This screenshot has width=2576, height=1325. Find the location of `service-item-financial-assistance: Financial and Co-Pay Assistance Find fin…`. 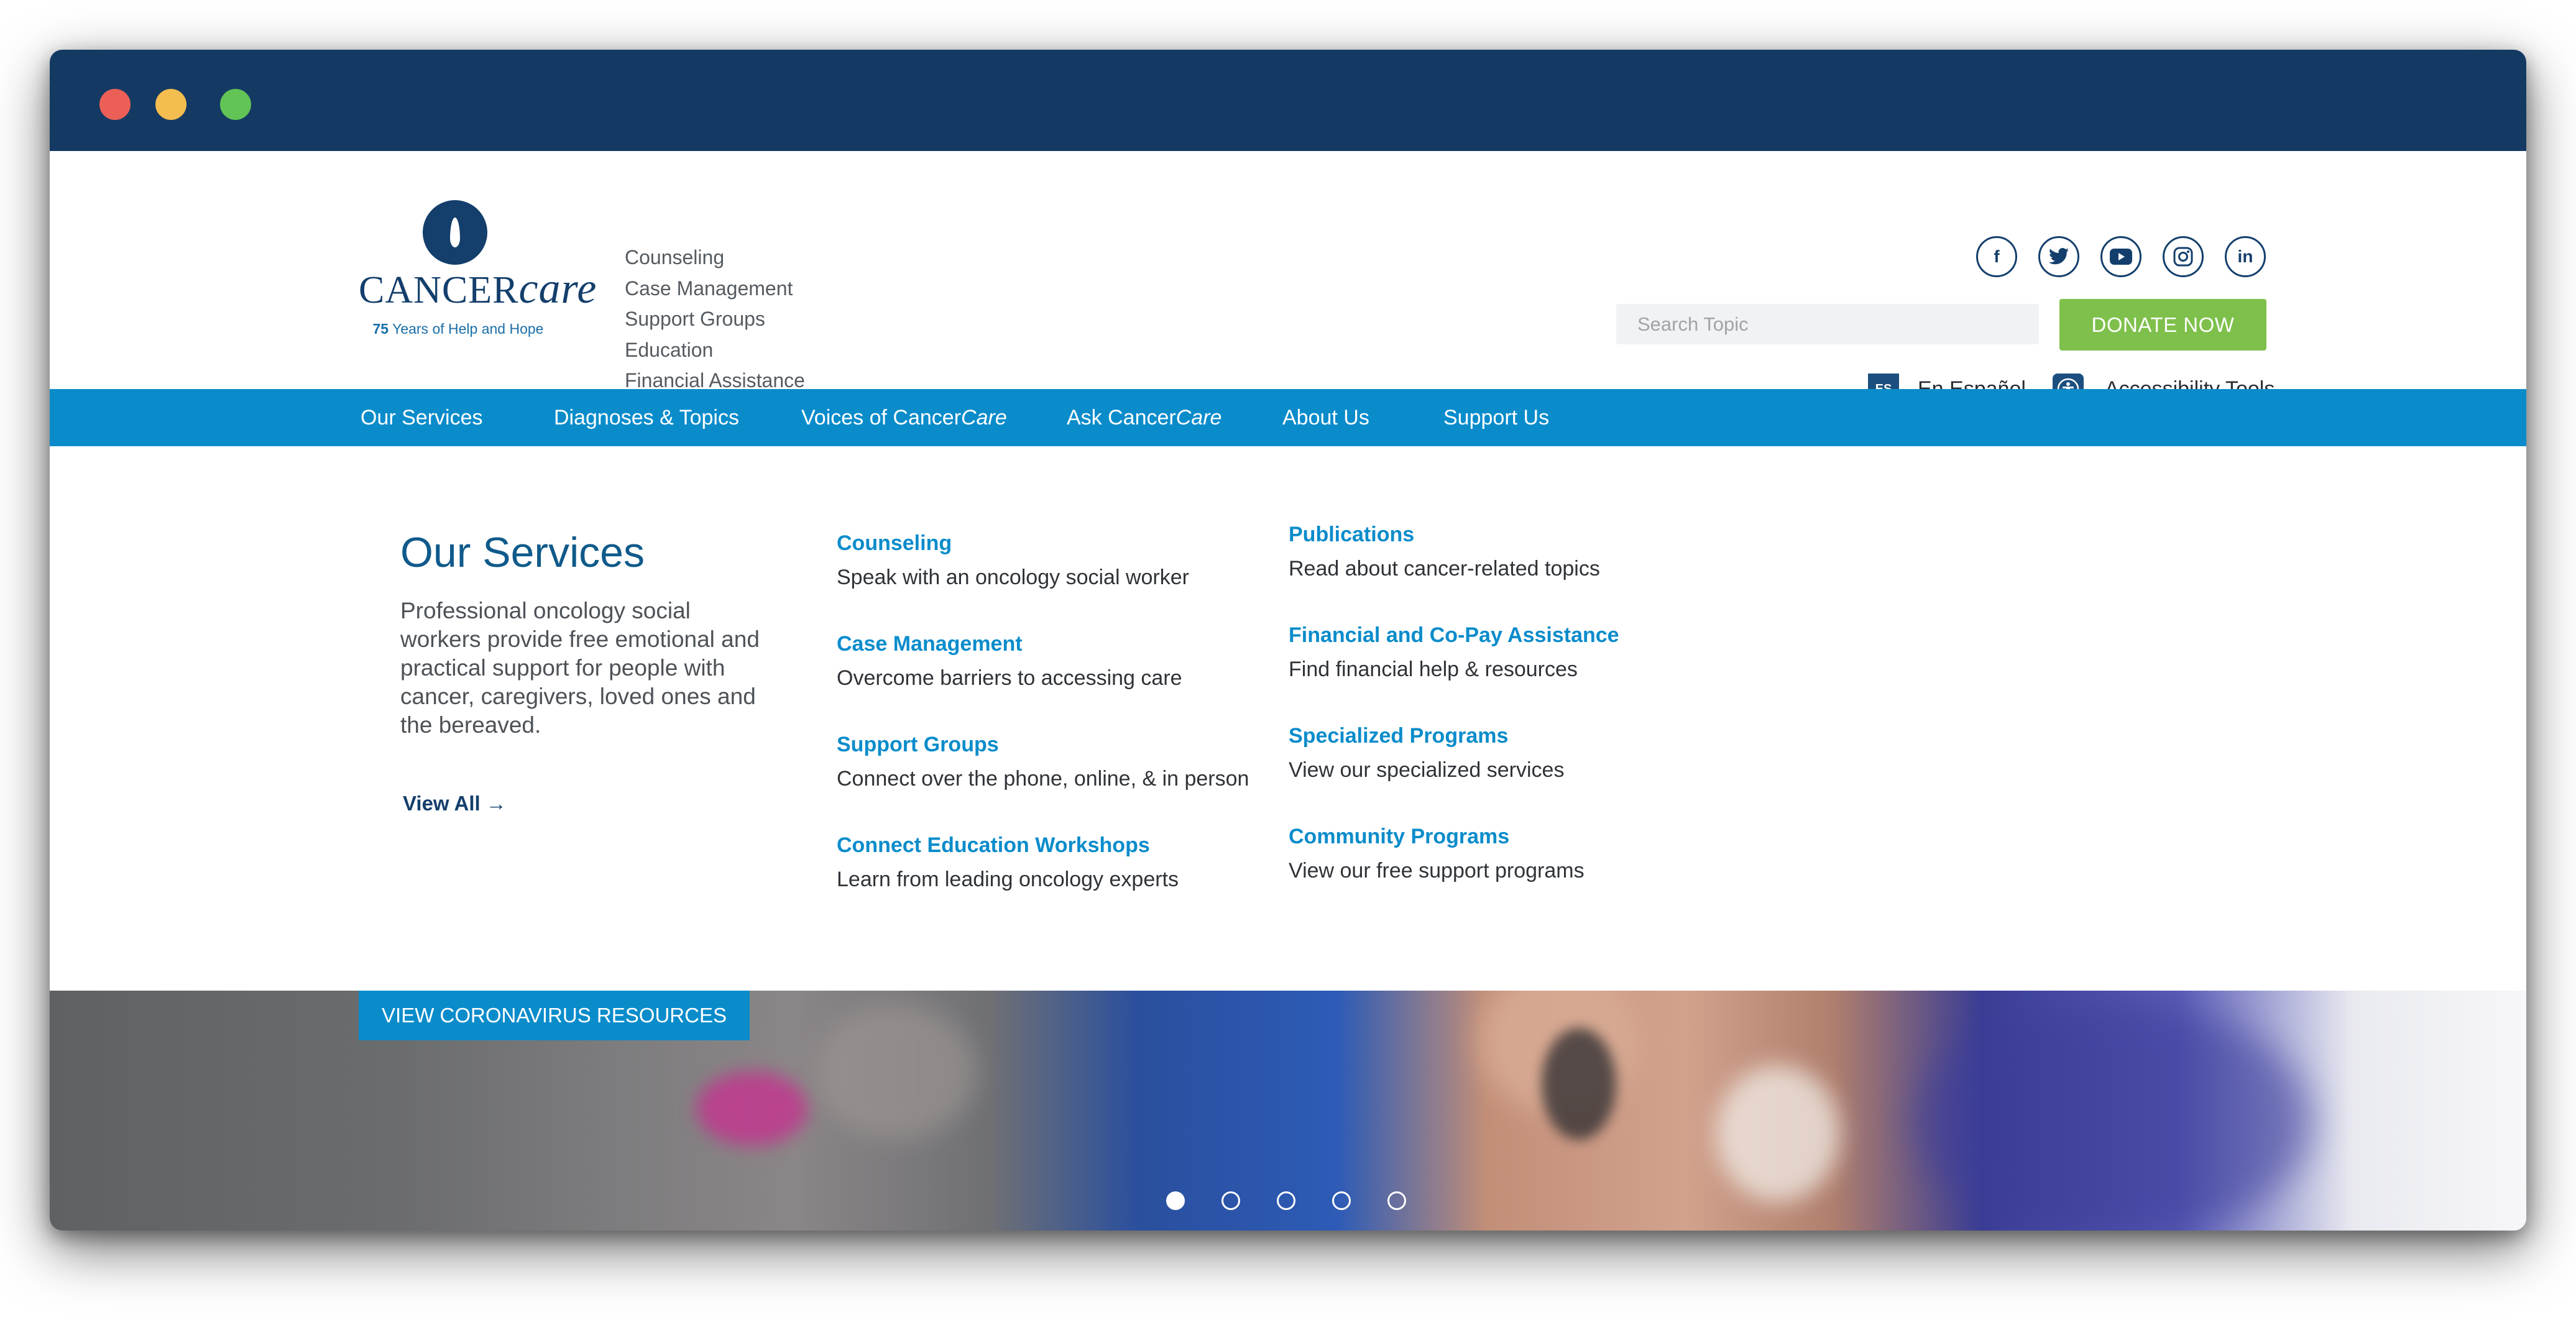

service-item-financial-assistance: Financial and Co-Pay Assistance Find fin… is located at coordinates (1454, 652).